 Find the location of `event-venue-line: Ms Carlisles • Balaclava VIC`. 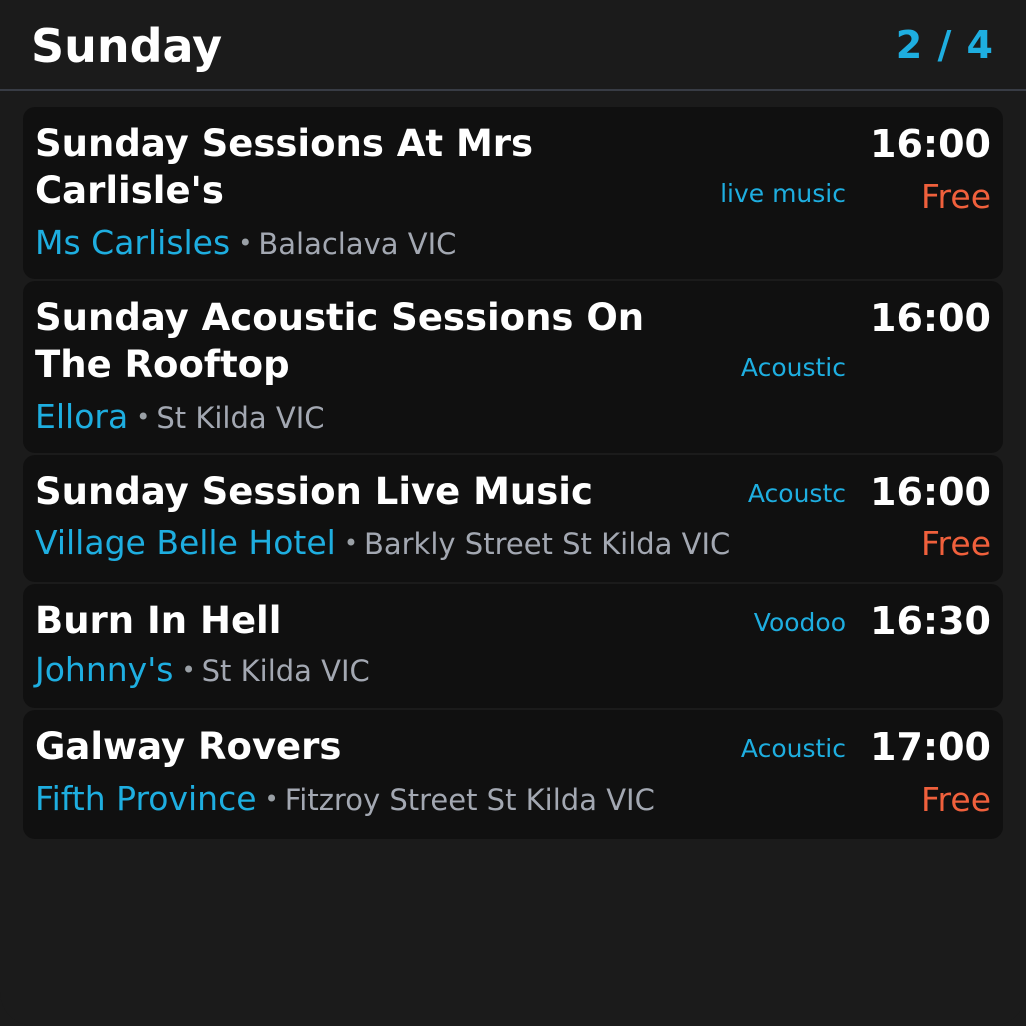

event-venue-line: Ms Carlisles • Balaclava VIC is located at coordinates (245, 246).